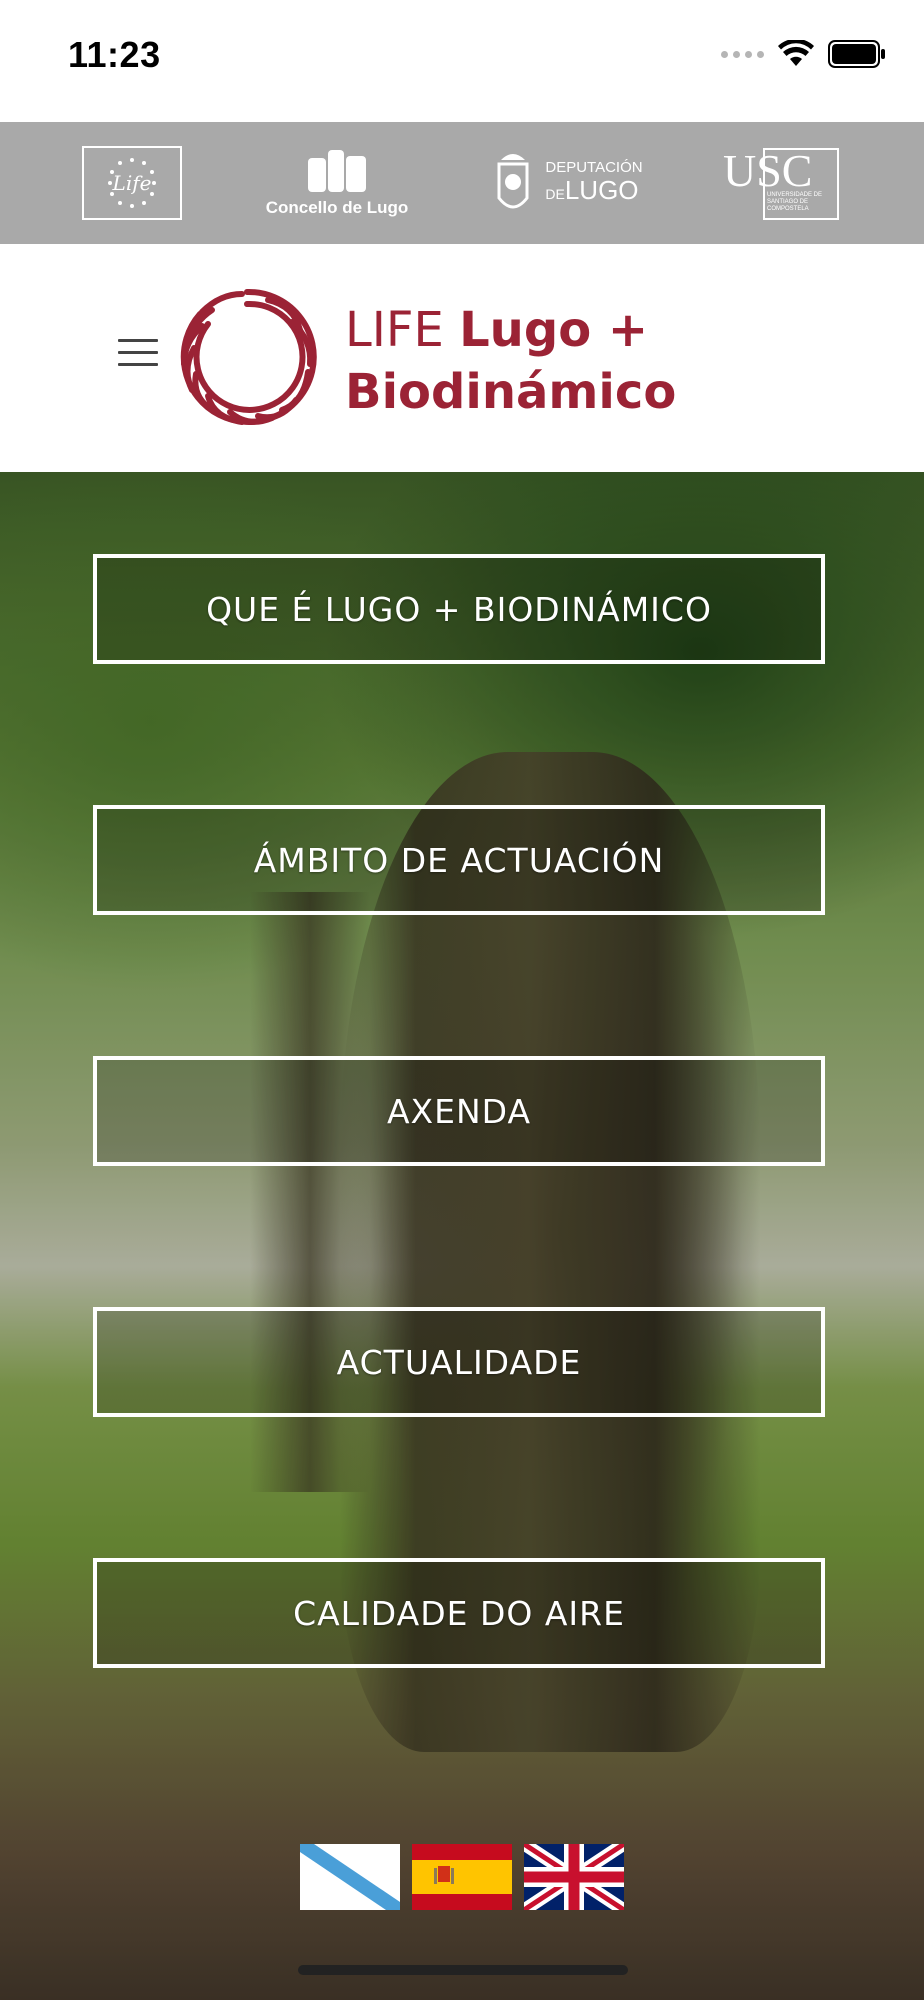 This screenshot has width=924, height=2000. Describe the element at coordinates (337, 207) in the screenshot. I see `concello-logo-text: Concello de Lugo` at that location.